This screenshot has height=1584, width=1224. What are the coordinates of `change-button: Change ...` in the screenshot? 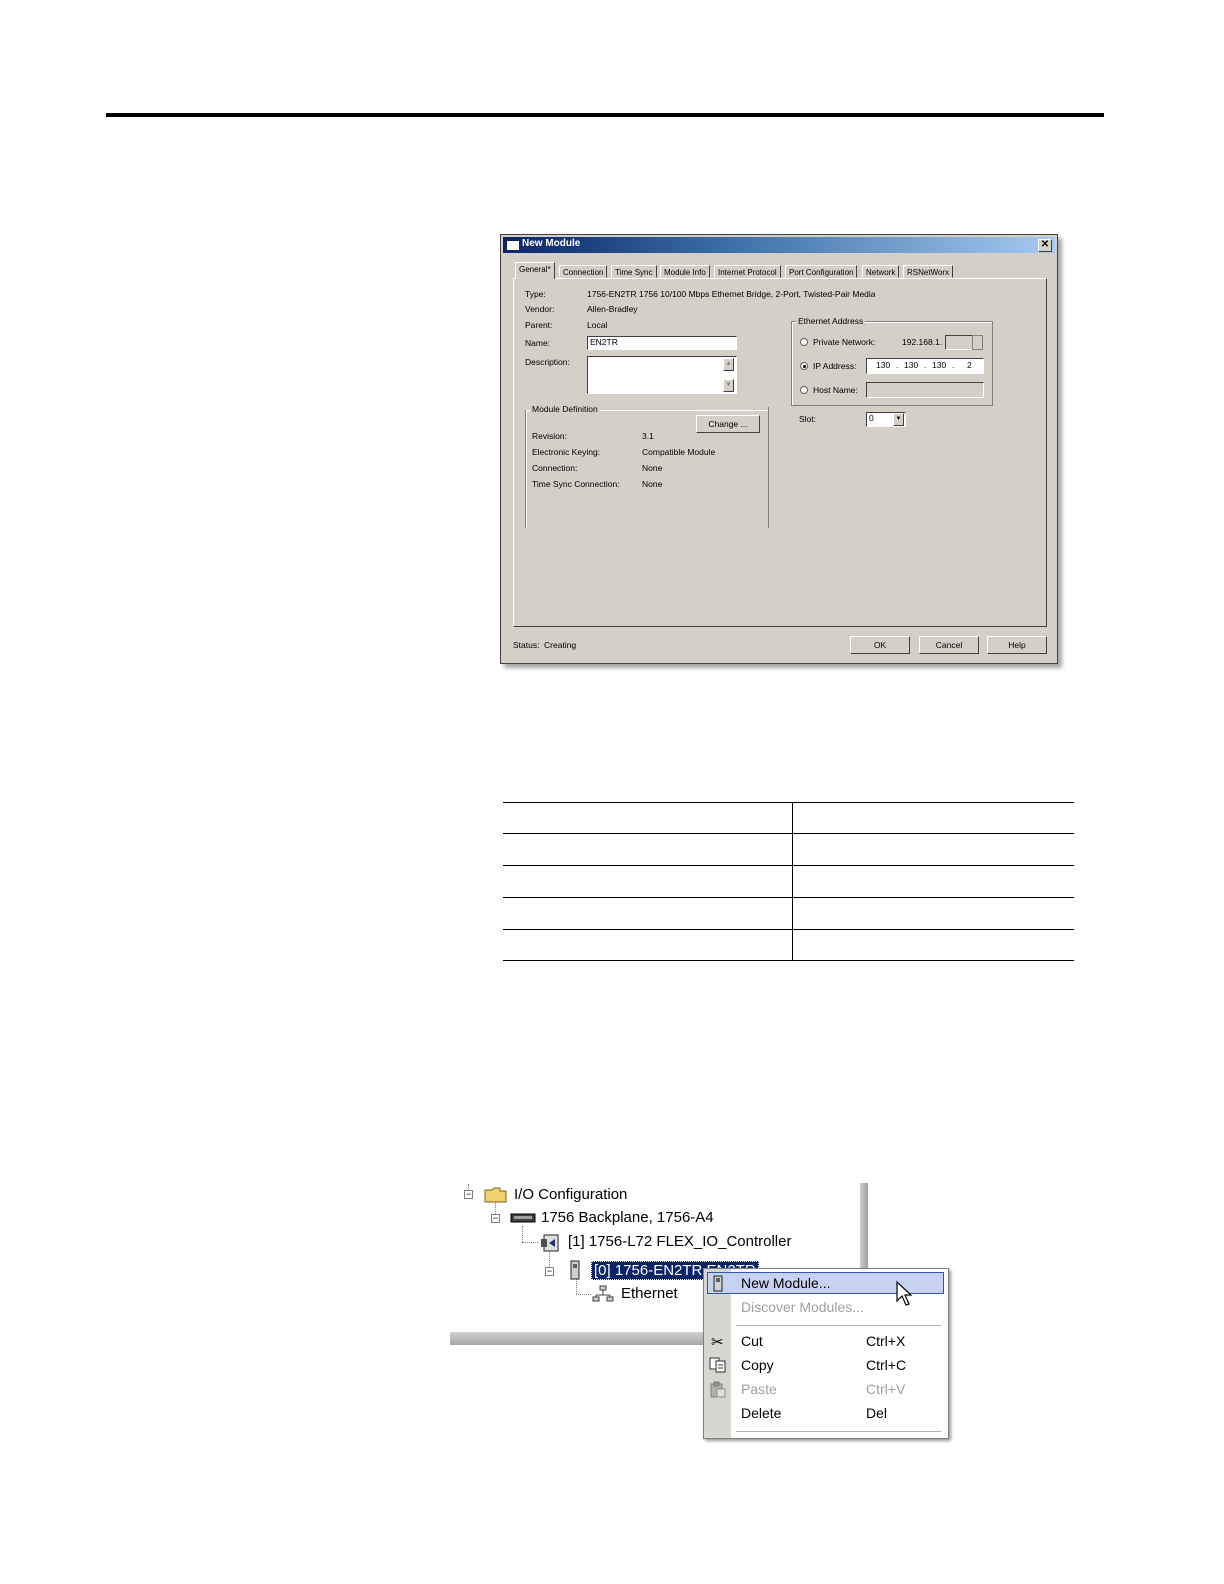 It's located at (728, 424).